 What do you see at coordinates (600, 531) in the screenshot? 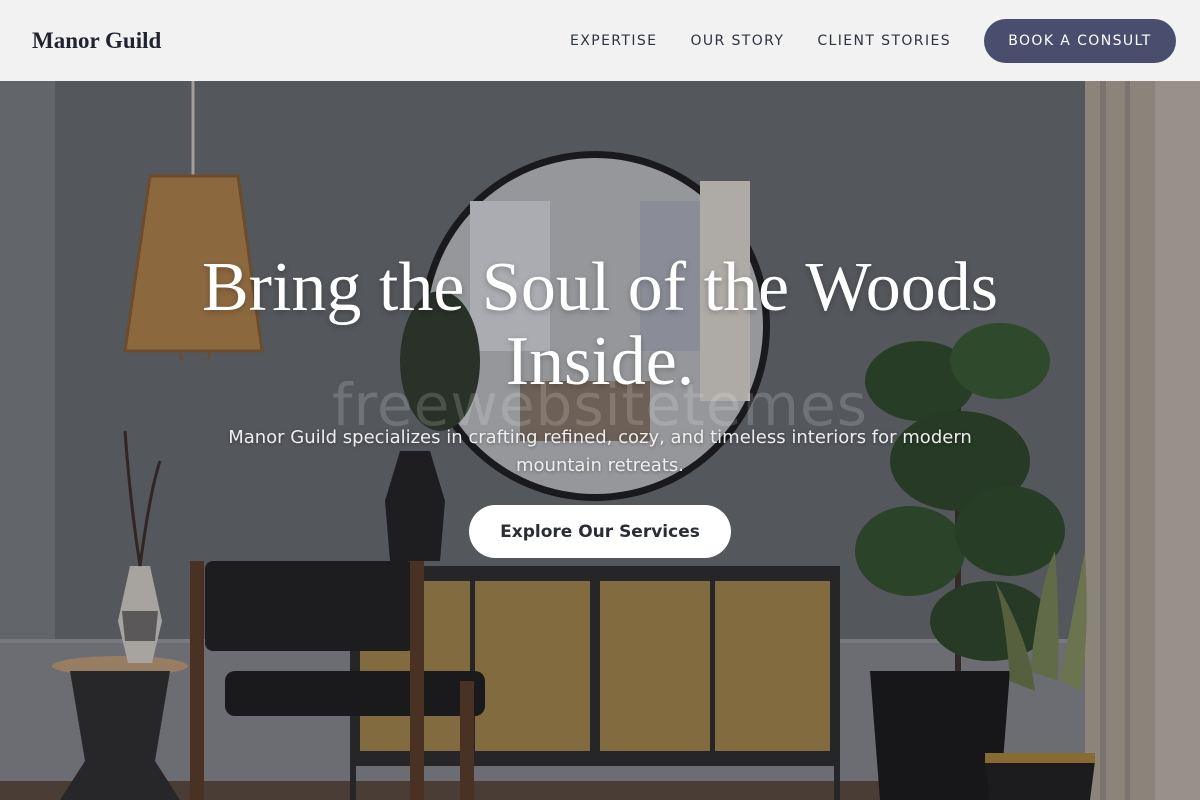
I see `explore-services-button: Explore Our Services` at bounding box center [600, 531].